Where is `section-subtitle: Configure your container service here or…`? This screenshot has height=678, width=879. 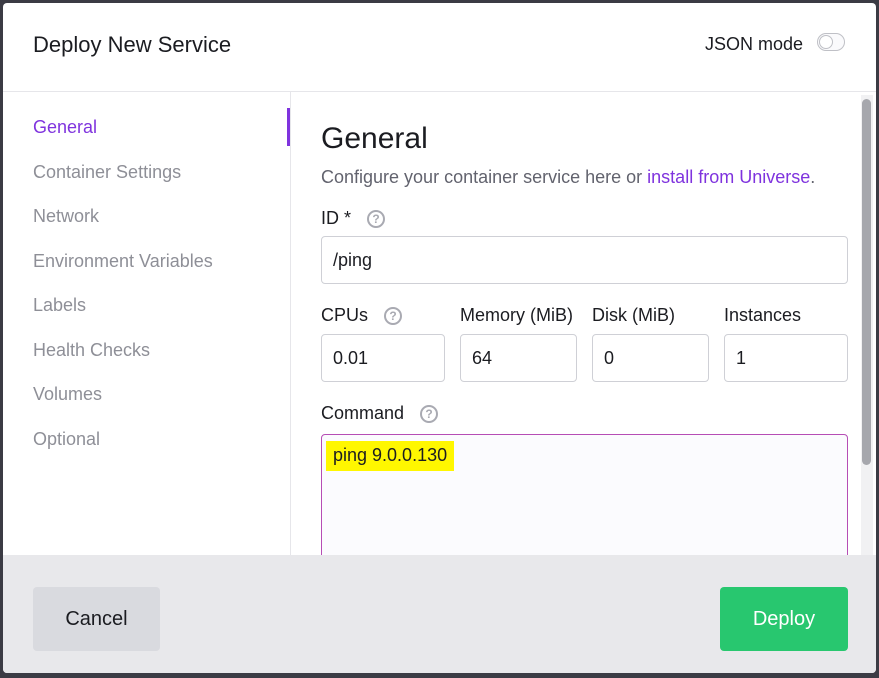 section-subtitle: Configure your container service here or… is located at coordinates (568, 177).